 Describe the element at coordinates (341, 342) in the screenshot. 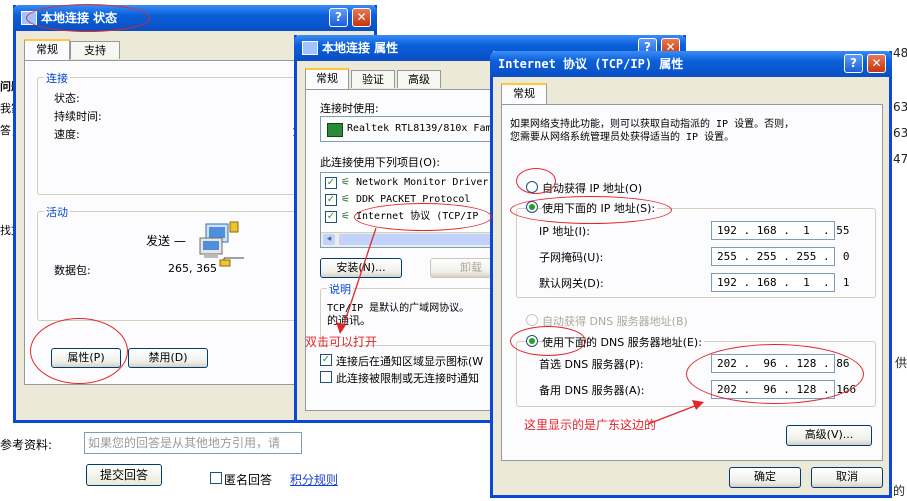

I see `annotation-double-click: 双击可以打开` at that location.